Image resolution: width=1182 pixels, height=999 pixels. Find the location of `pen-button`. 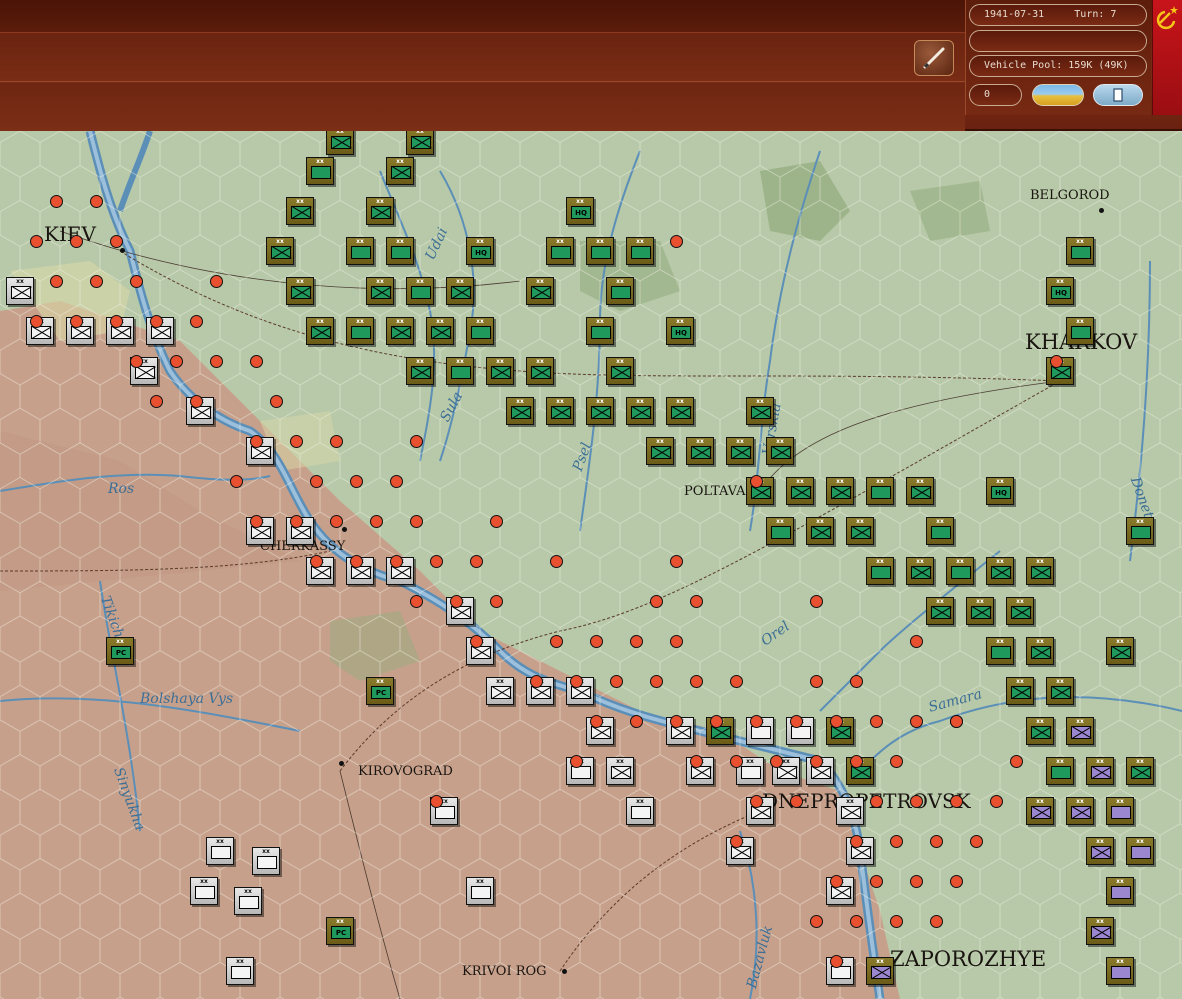

pen-button is located at coordinates (934, 58).